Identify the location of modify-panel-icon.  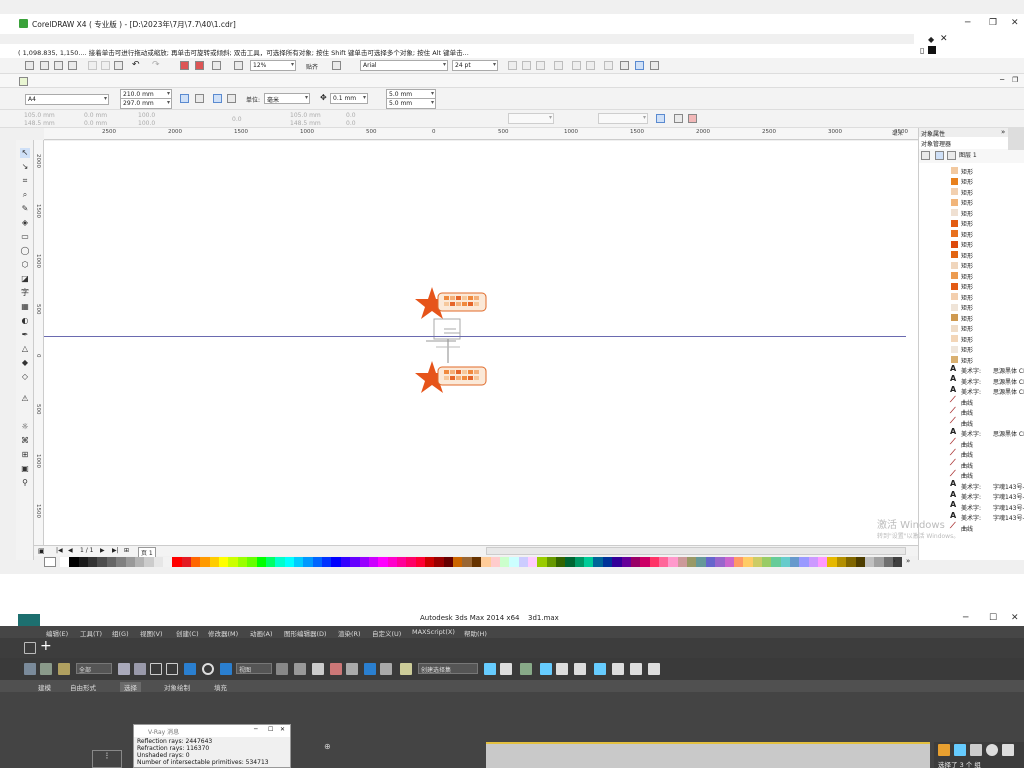
(960, 750).